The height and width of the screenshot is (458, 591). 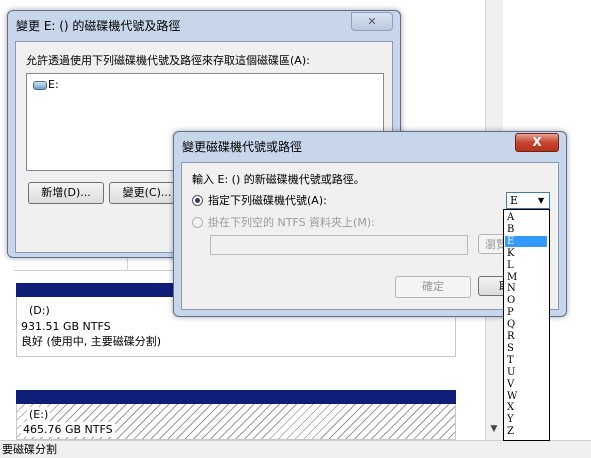 What do you see at coordinates (29, 449) in the screenshot?
I see `status-text: 要磁碟分割` at bounding box center [29, 449].